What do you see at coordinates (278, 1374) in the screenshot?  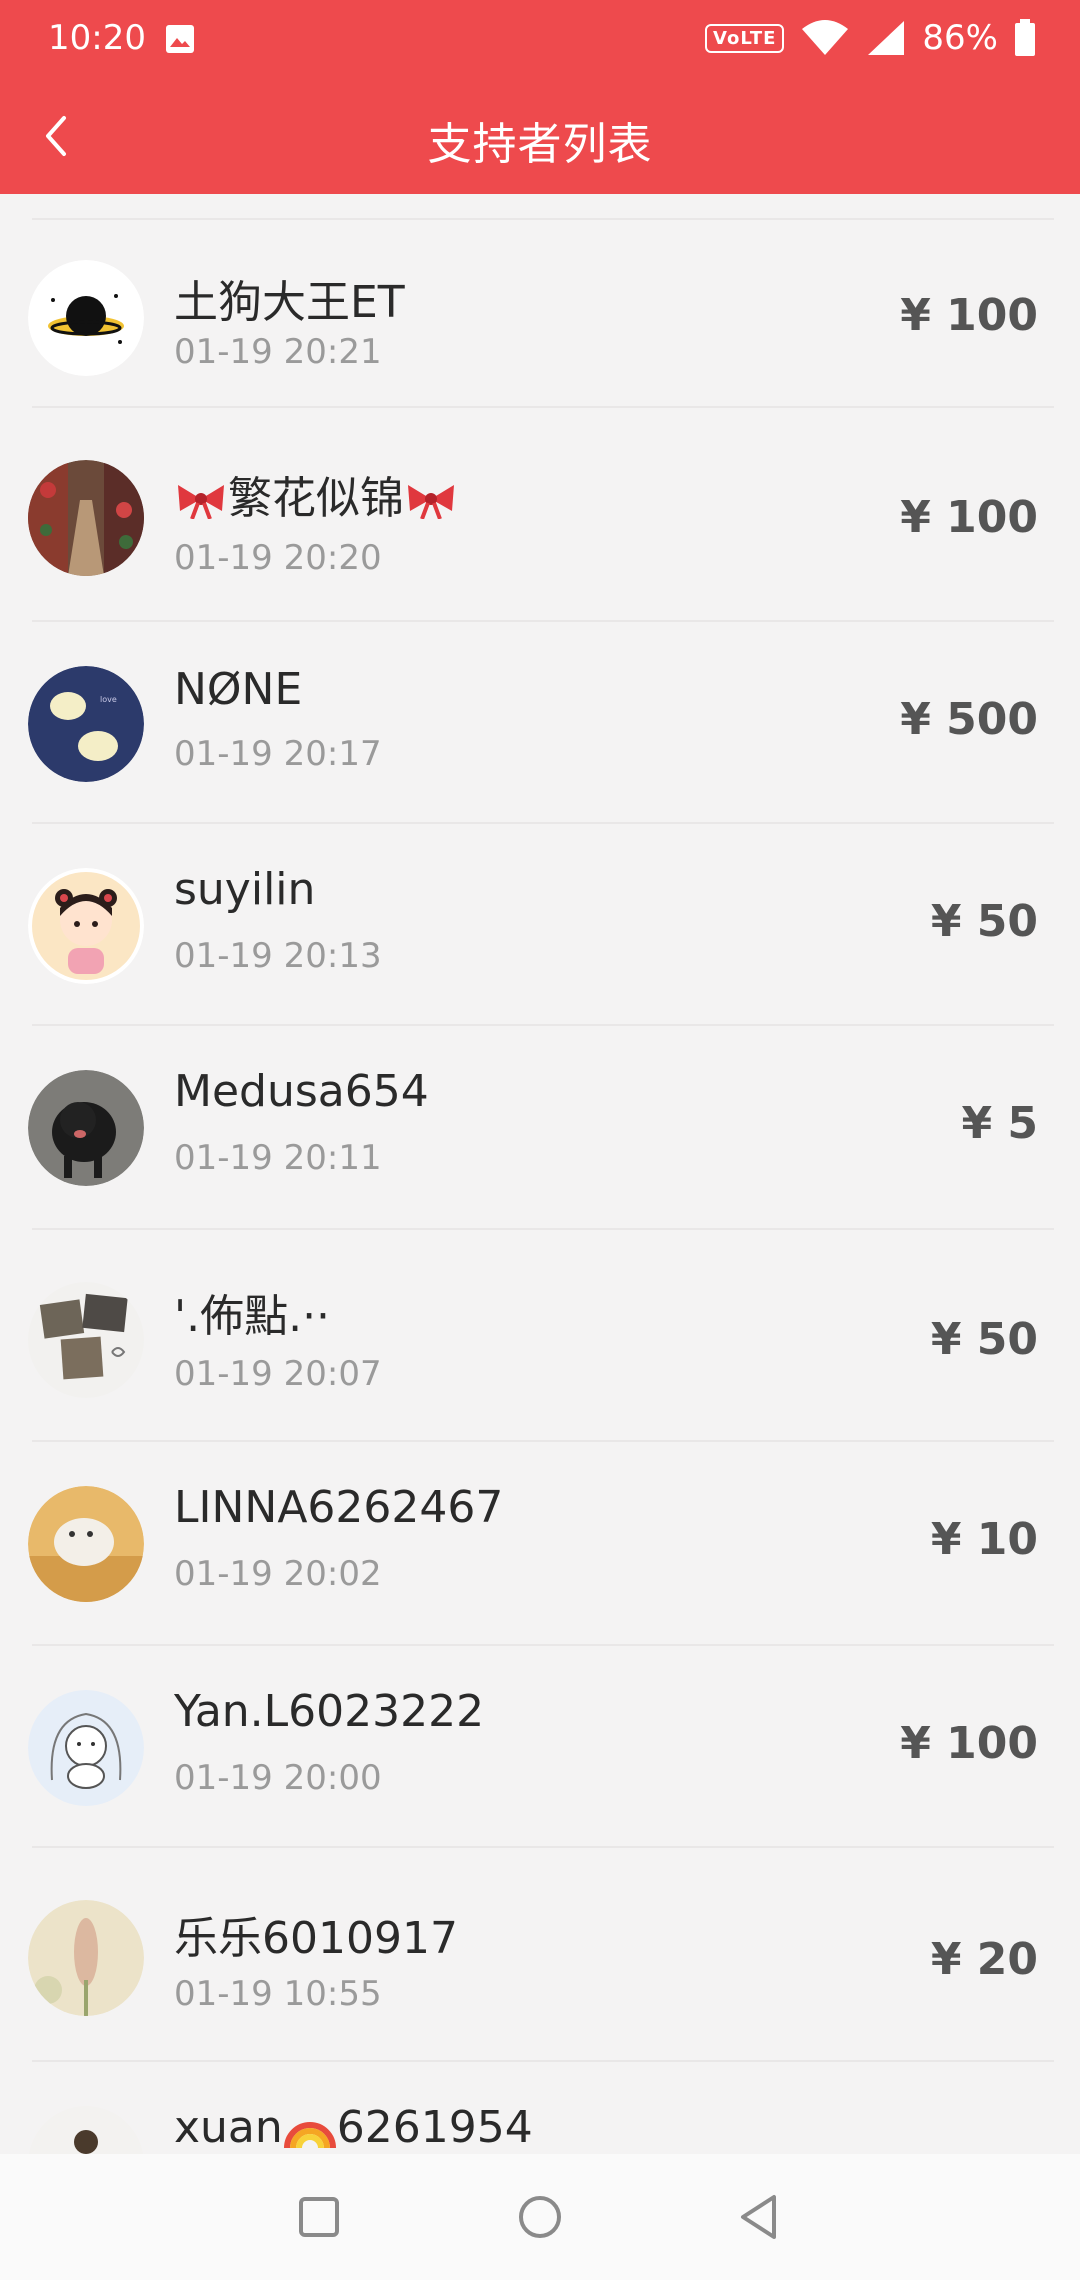 I see `support-time: 01-19 20:07` at bounding box center [278, 1374].